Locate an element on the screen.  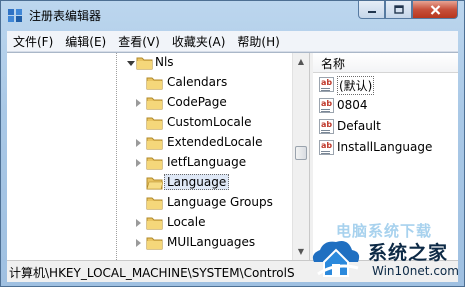
registry-editor-app-icon is located at coordinates (15, 15).